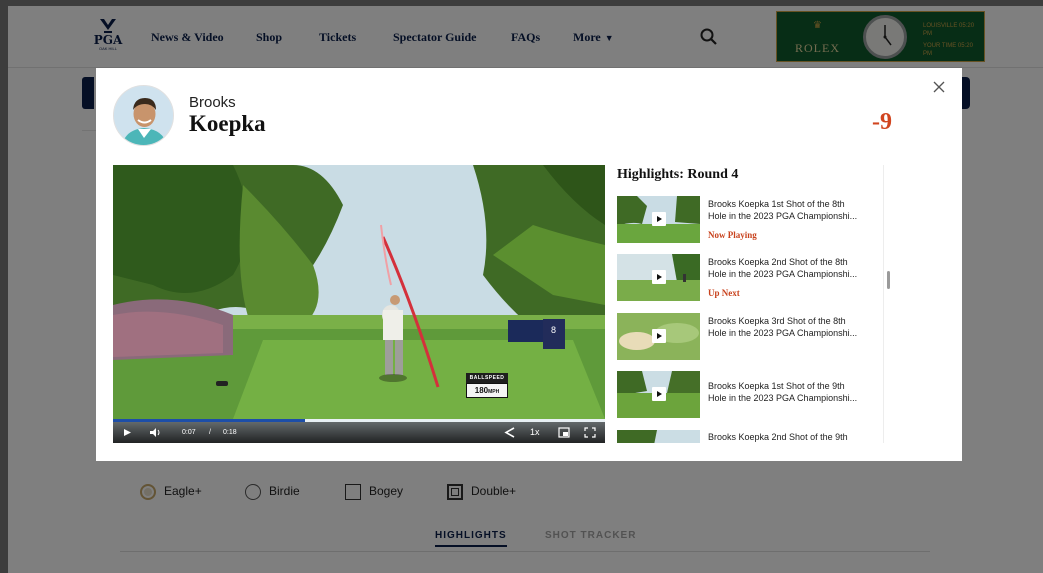  I want to click on player-first-name: Brooks, so click(212, 102).